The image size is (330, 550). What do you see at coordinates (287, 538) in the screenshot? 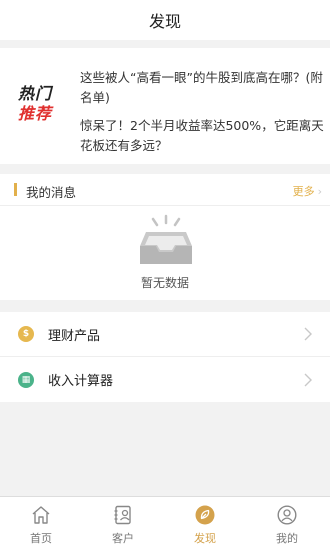
I see `tab-label: 我的` at bounding box center [287, 538].